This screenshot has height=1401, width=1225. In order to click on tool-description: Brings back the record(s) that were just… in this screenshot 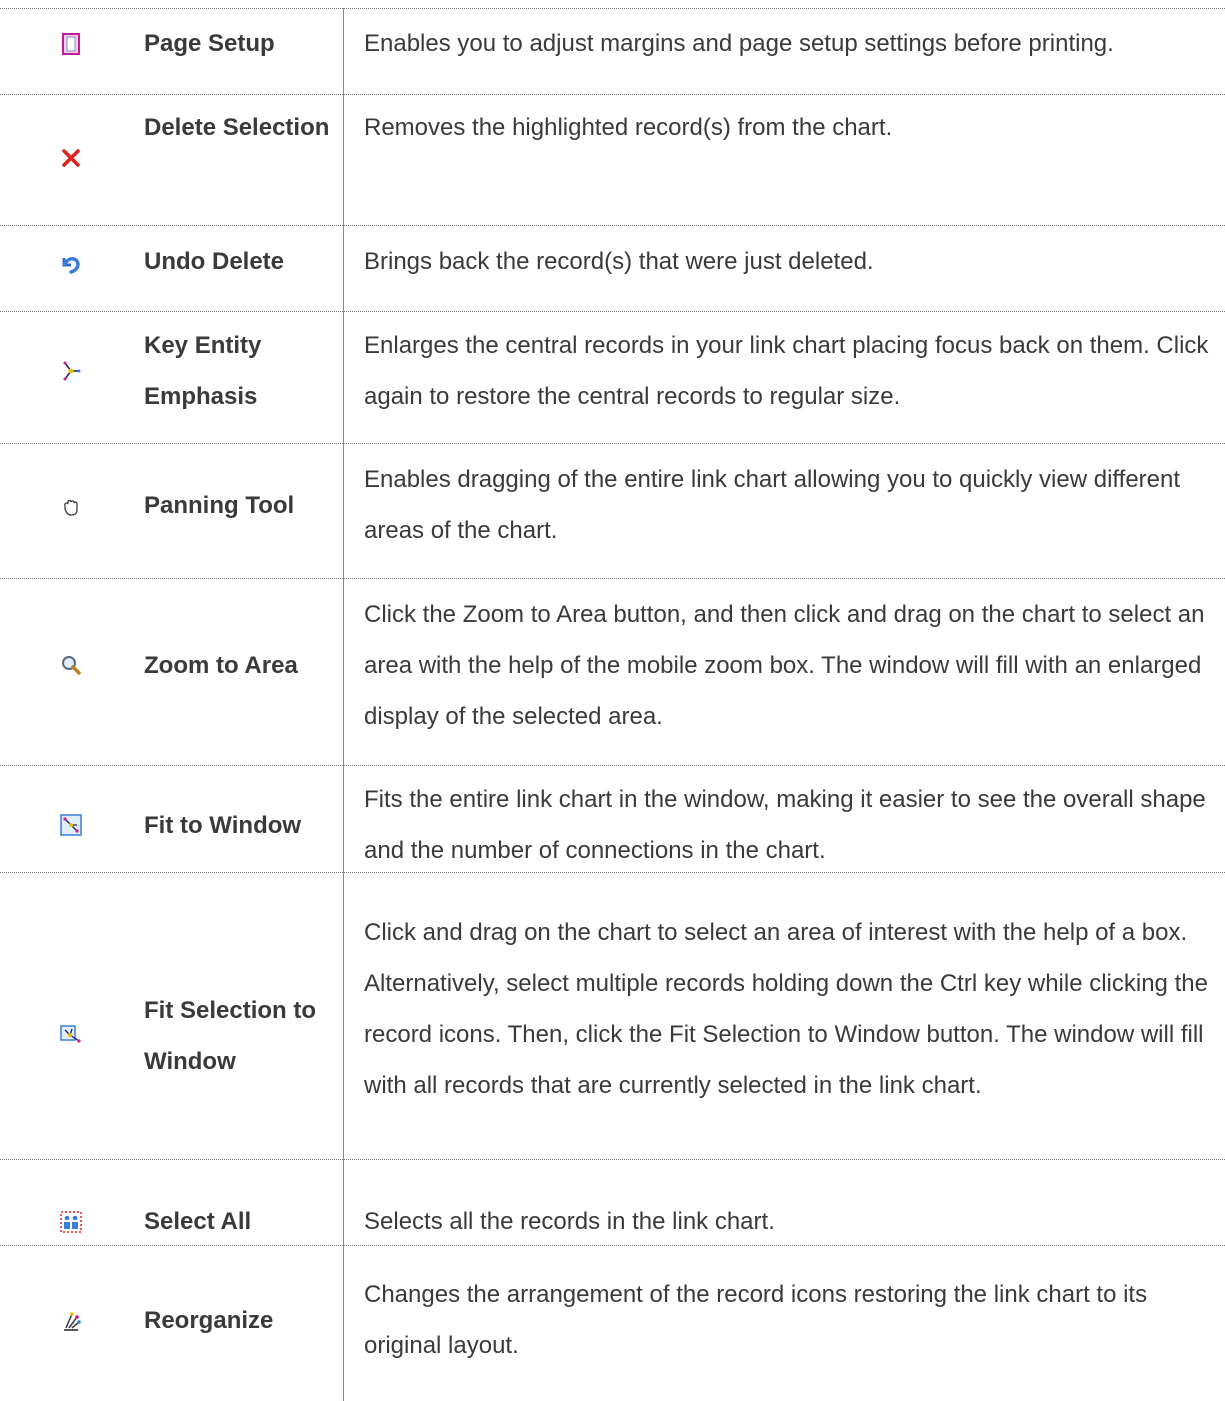, I will do `click(619, 261)`.